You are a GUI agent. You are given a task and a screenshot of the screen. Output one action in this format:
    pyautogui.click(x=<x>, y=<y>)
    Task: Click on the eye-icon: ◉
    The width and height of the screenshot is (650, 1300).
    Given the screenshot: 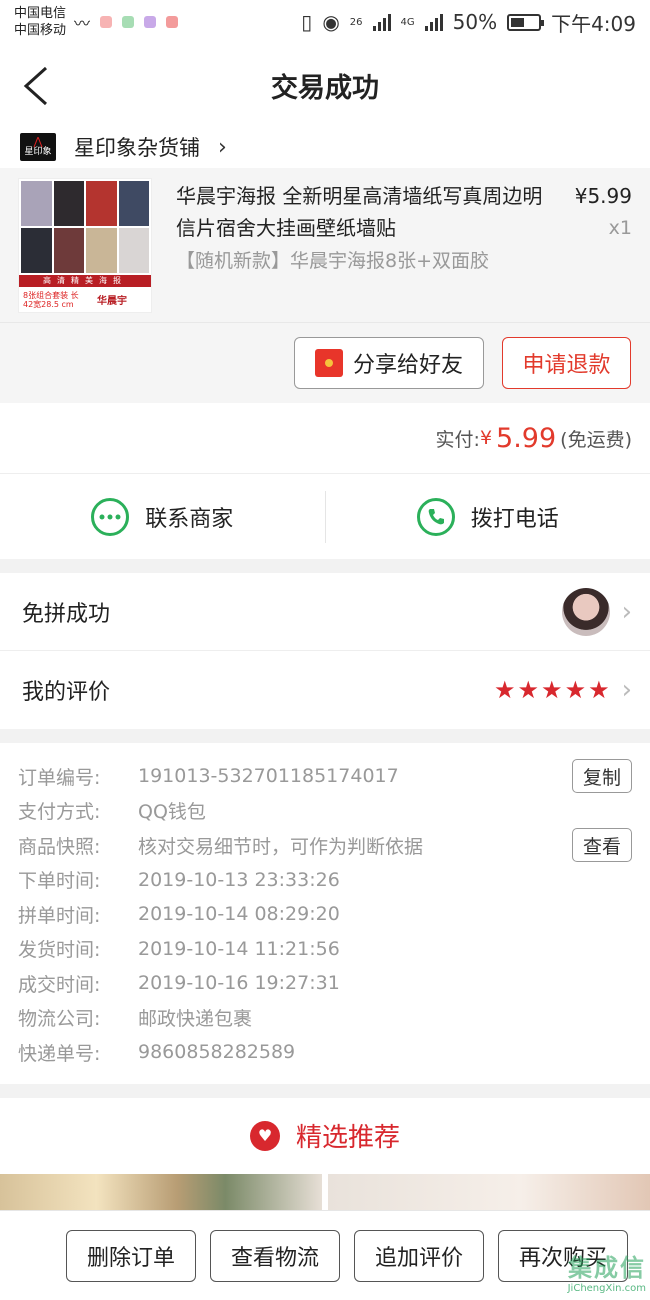 What is the action you would take?
    pyautogui.click(x=331, y=22)
    